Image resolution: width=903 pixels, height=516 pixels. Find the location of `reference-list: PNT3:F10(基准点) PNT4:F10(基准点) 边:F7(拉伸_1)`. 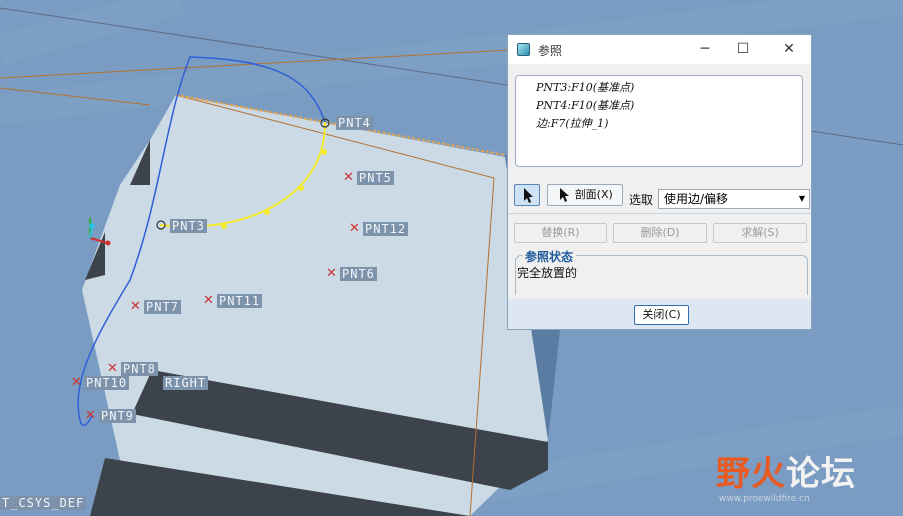

reference-list: PNT3:F10(基准点) PNT4:F10(基准点) 边:F7(拉伸_1) is located at coordinates (659, 121).